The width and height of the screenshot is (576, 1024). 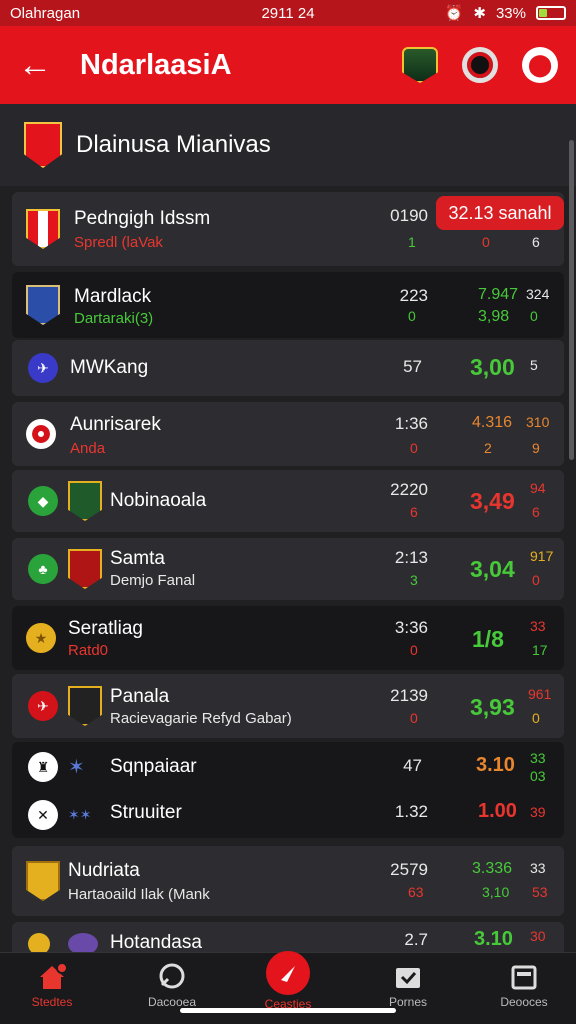 What do you see at coordinates (500, 213) in the screenshot?
I see `odds-badge: 32.13 sanahl` at bounding box center [500, 213].